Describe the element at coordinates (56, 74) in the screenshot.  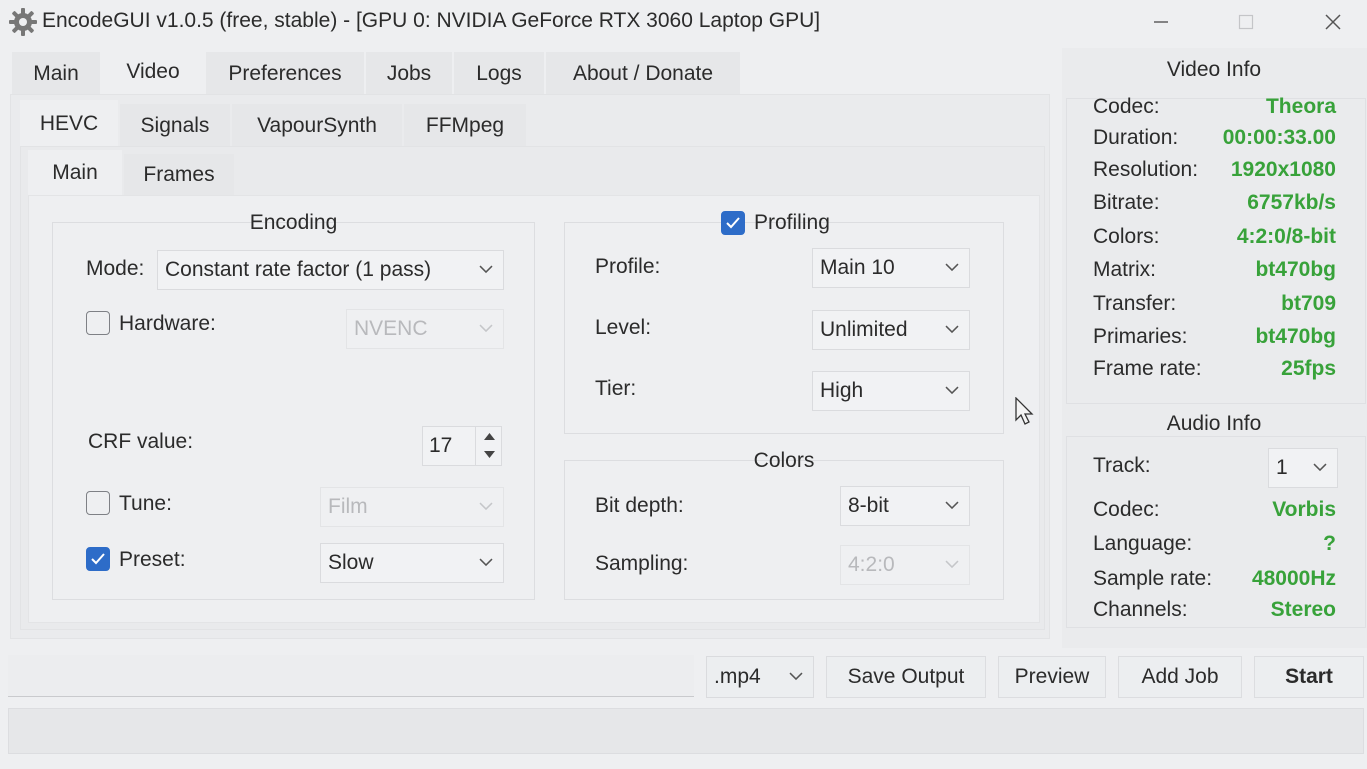
I see `tab-main: Main` at that location.